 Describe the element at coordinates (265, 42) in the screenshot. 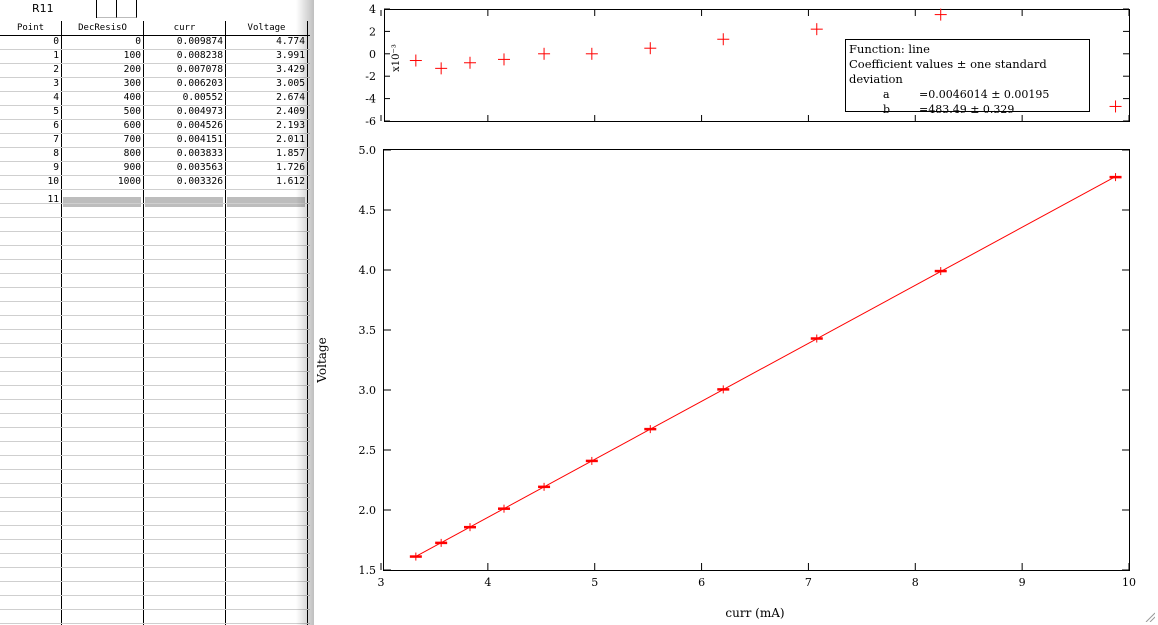

I see `table-cell: 4.774` at that location.